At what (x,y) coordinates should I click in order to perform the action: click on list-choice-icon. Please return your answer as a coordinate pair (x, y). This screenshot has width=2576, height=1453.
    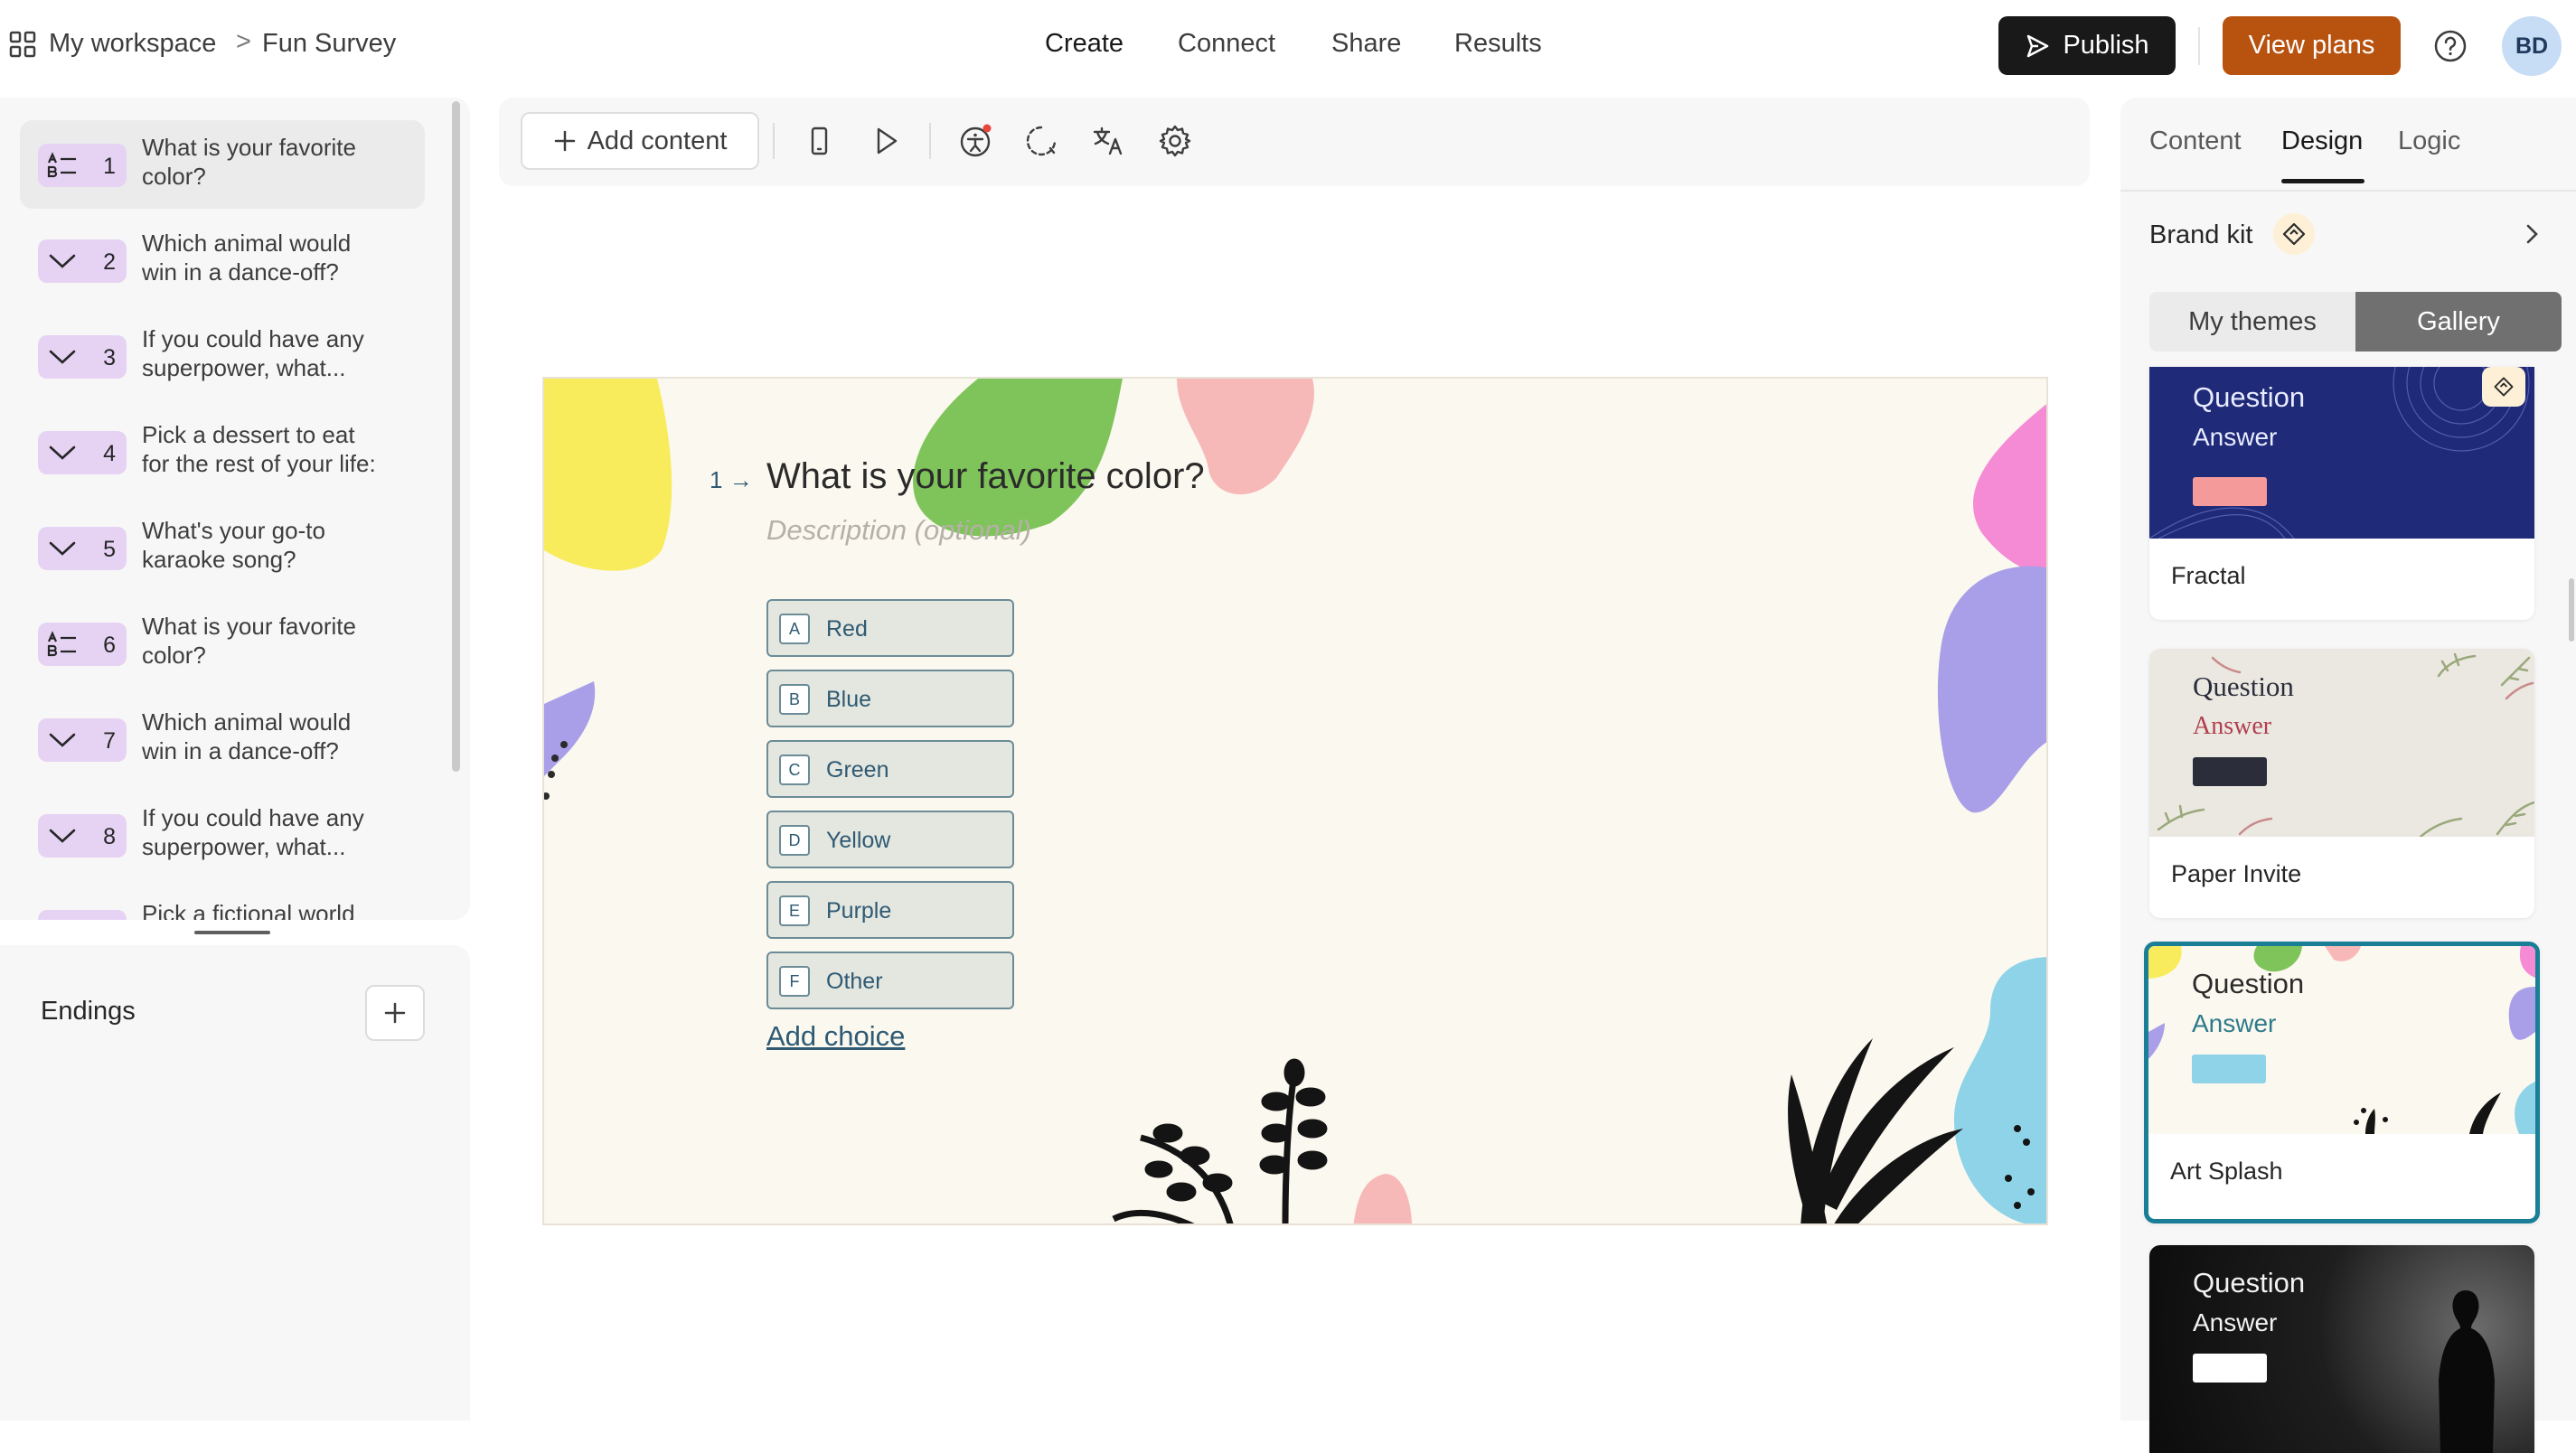
    Looking at the image, I should click on (63, 644).